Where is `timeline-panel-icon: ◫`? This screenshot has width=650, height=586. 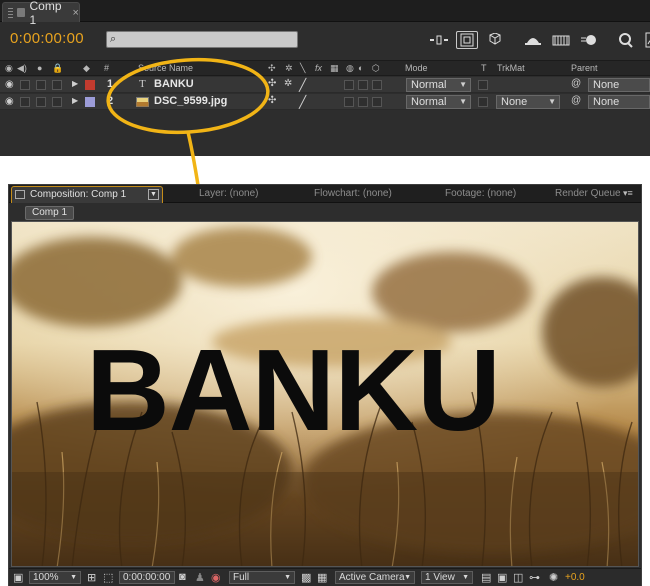
timeline-panel-icon: ◫ is located at coordinates (518, 577).